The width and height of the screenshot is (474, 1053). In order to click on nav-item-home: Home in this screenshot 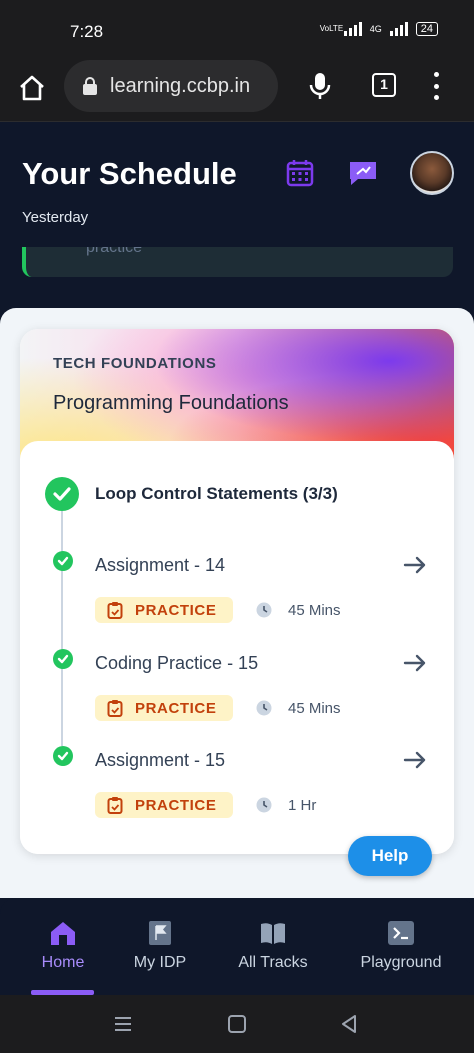, I will do `click(63, 946)`.